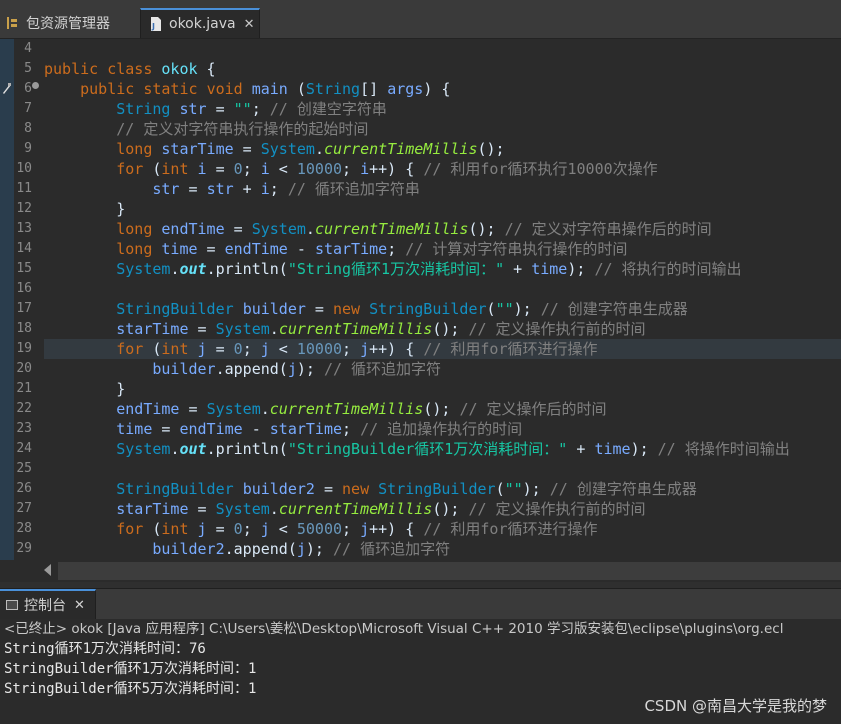  Describe the element at coordinates (24, 348) in the screenshot. I see `line-number: 19` at that location.